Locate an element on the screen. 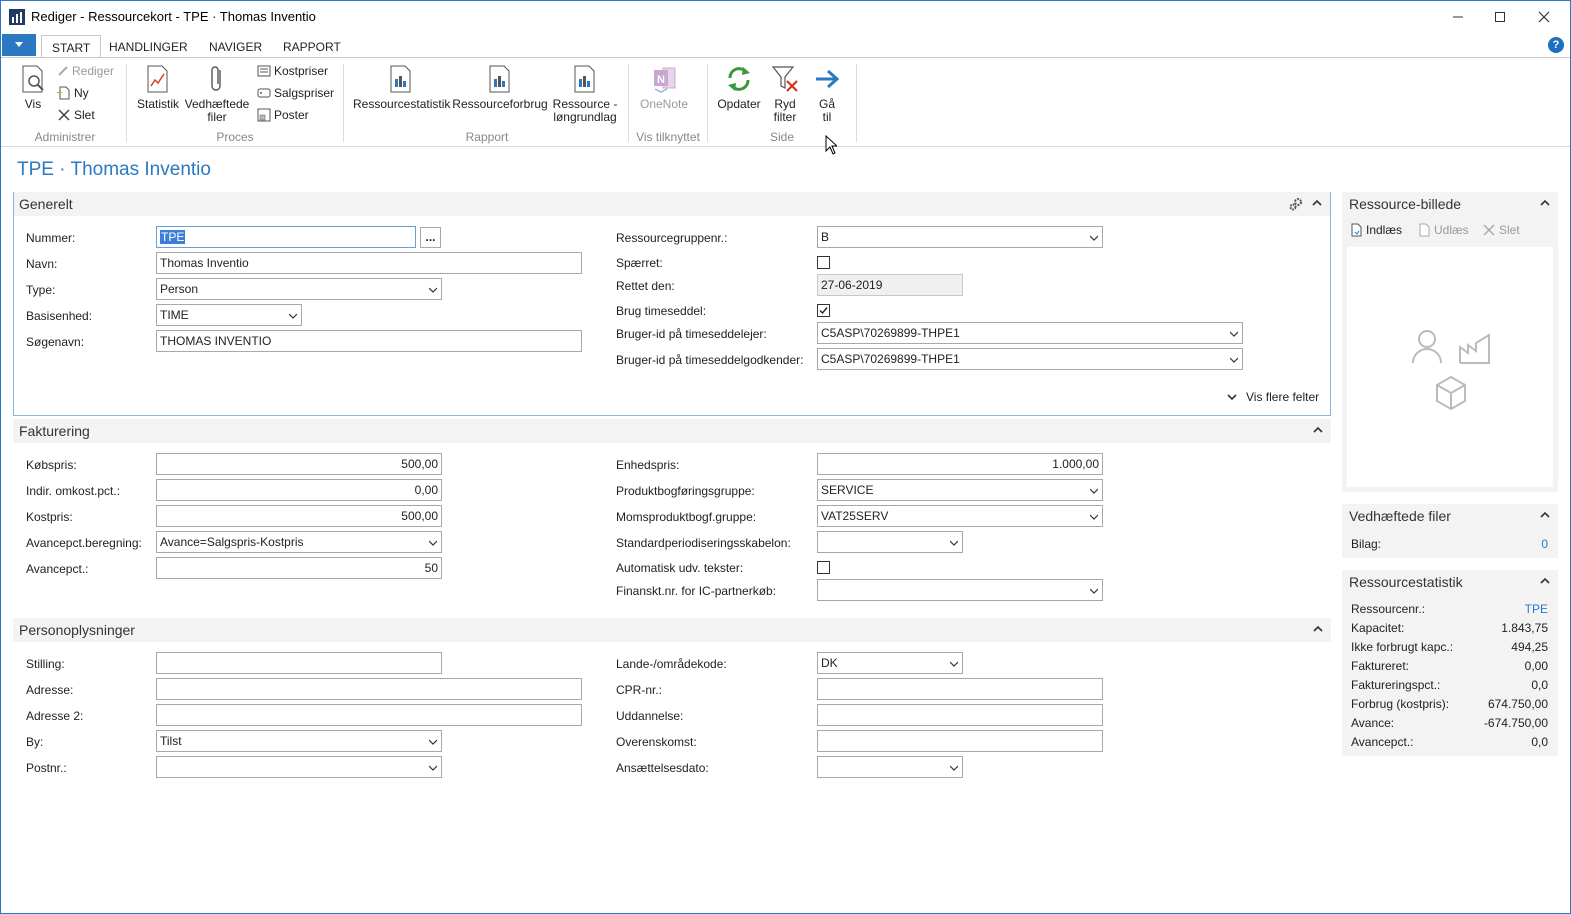 This screenshot has width=1571, height=914. salgspriser-button: Salgspriser is located at coordinates (295, 93).